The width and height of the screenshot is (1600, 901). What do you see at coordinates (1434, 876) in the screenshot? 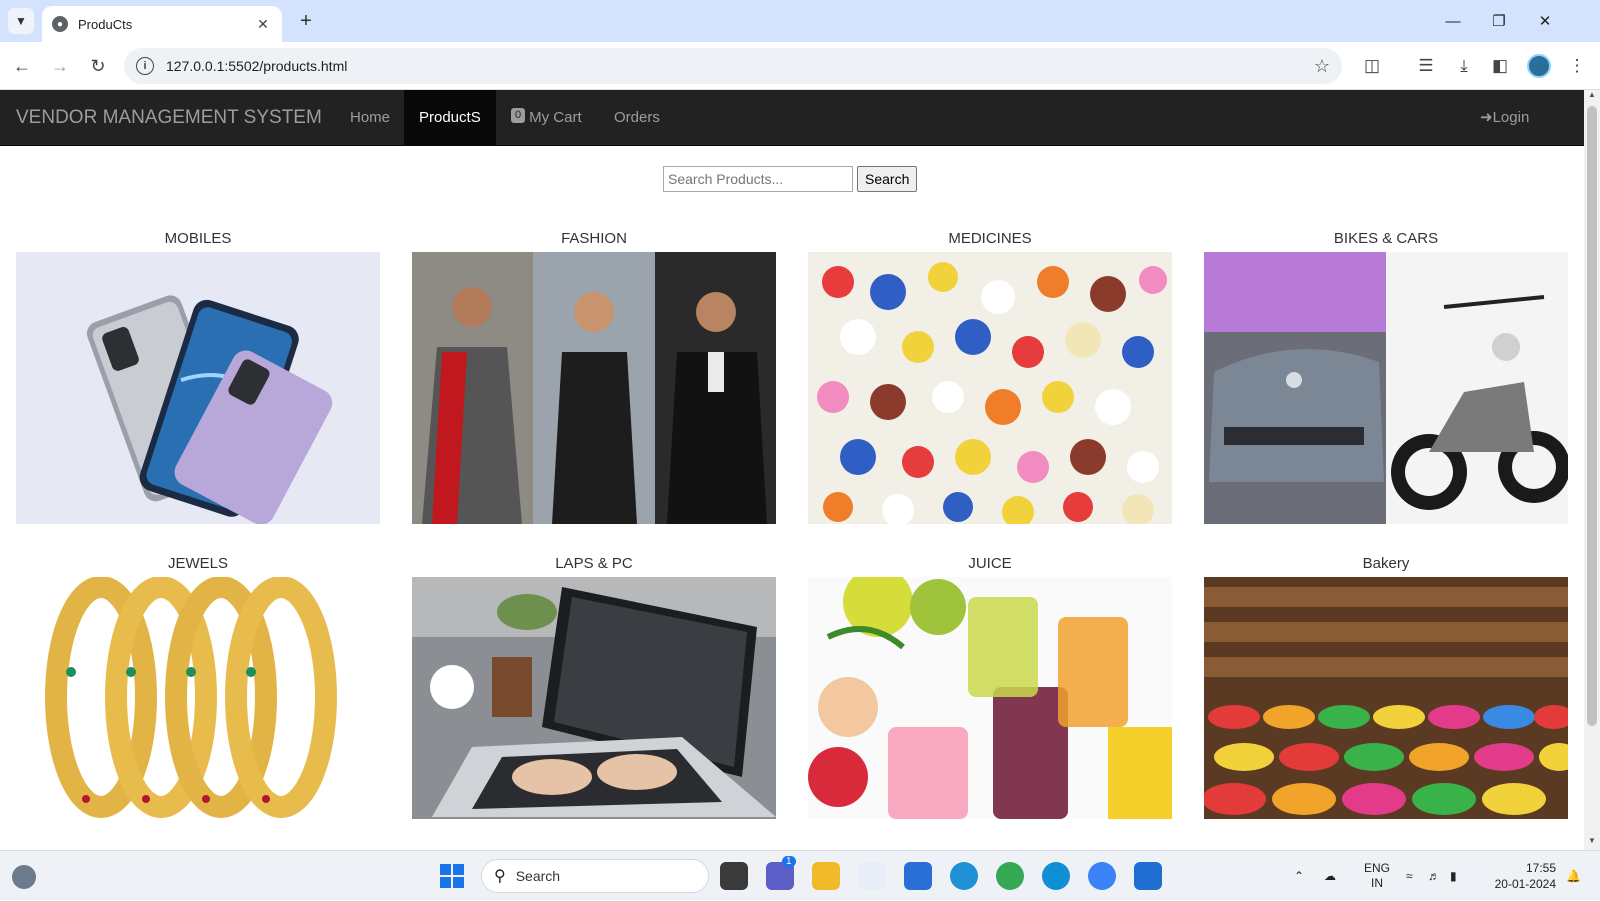
I see `volume-icon: ♬` at bounding box center [1434, 876].